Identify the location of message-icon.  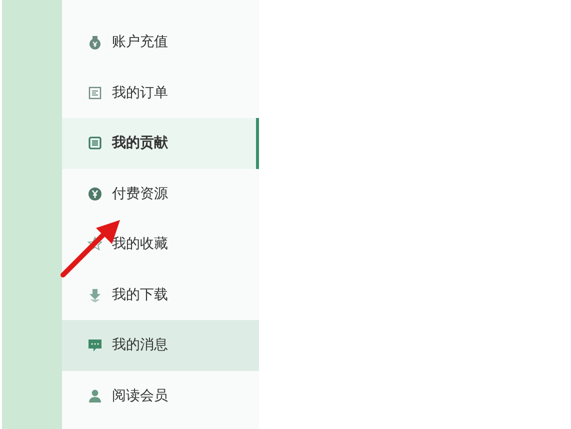
(95, 345).